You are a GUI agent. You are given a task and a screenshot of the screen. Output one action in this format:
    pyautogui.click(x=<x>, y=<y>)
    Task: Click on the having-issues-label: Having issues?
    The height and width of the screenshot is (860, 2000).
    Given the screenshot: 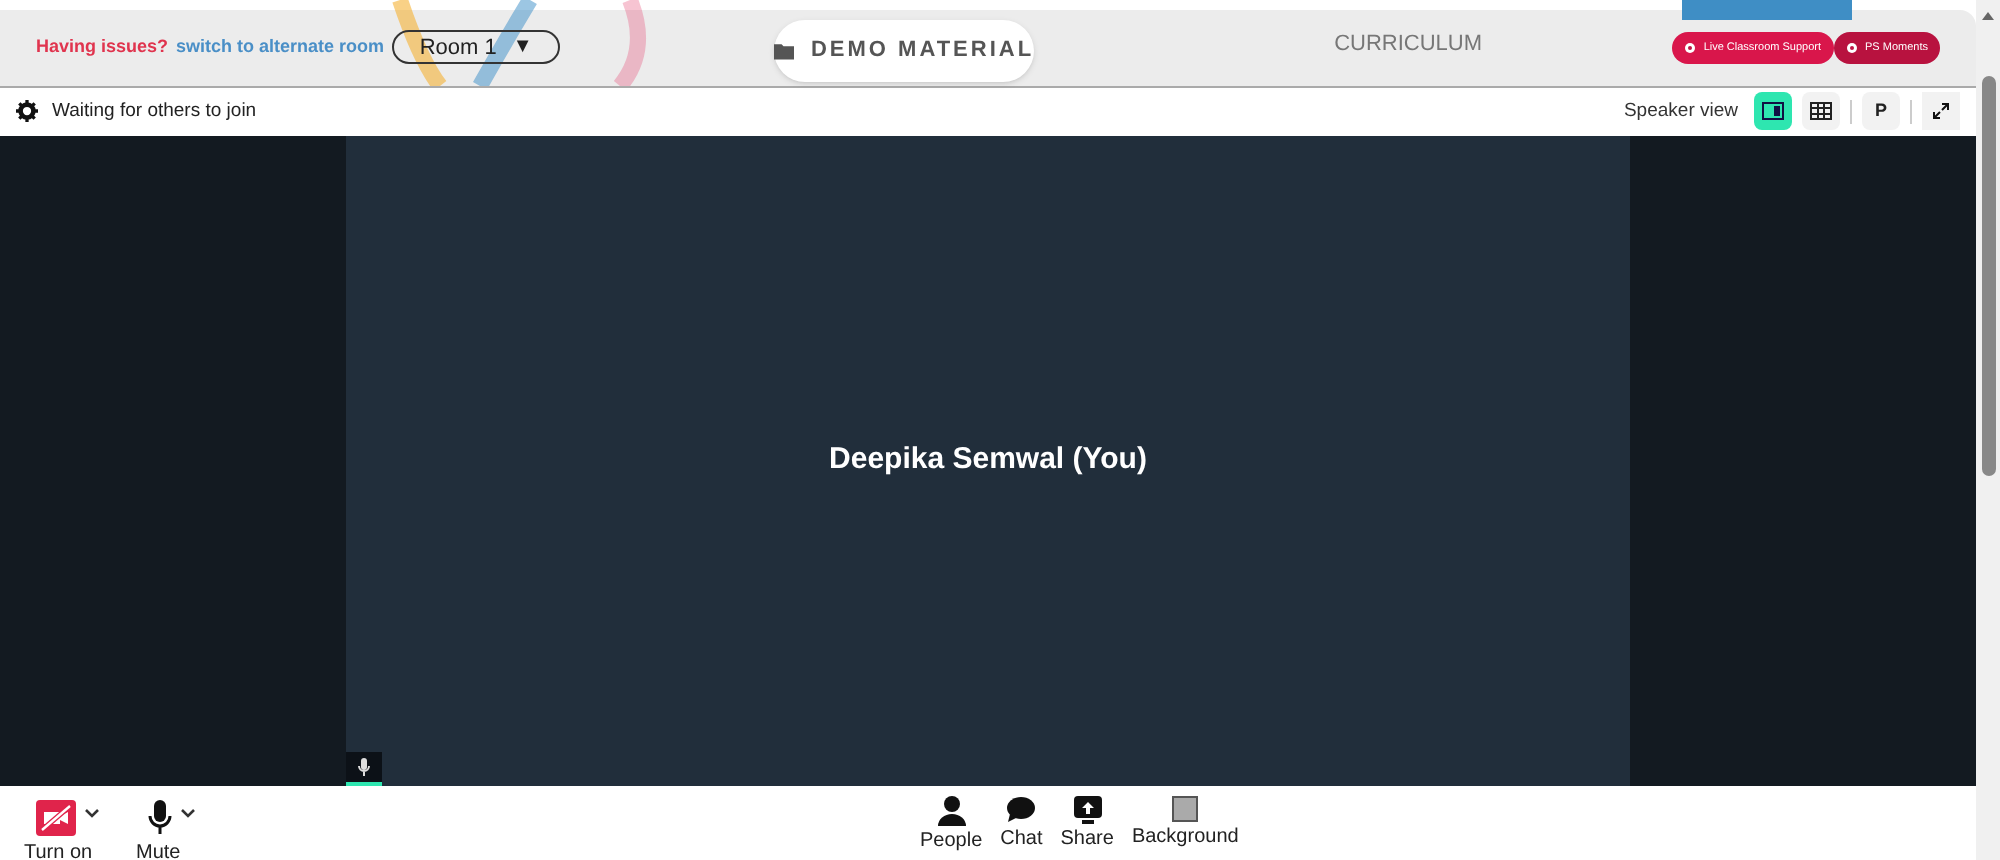 What is the action you would take?
    pyautogui.click(x=102, y=47)
    